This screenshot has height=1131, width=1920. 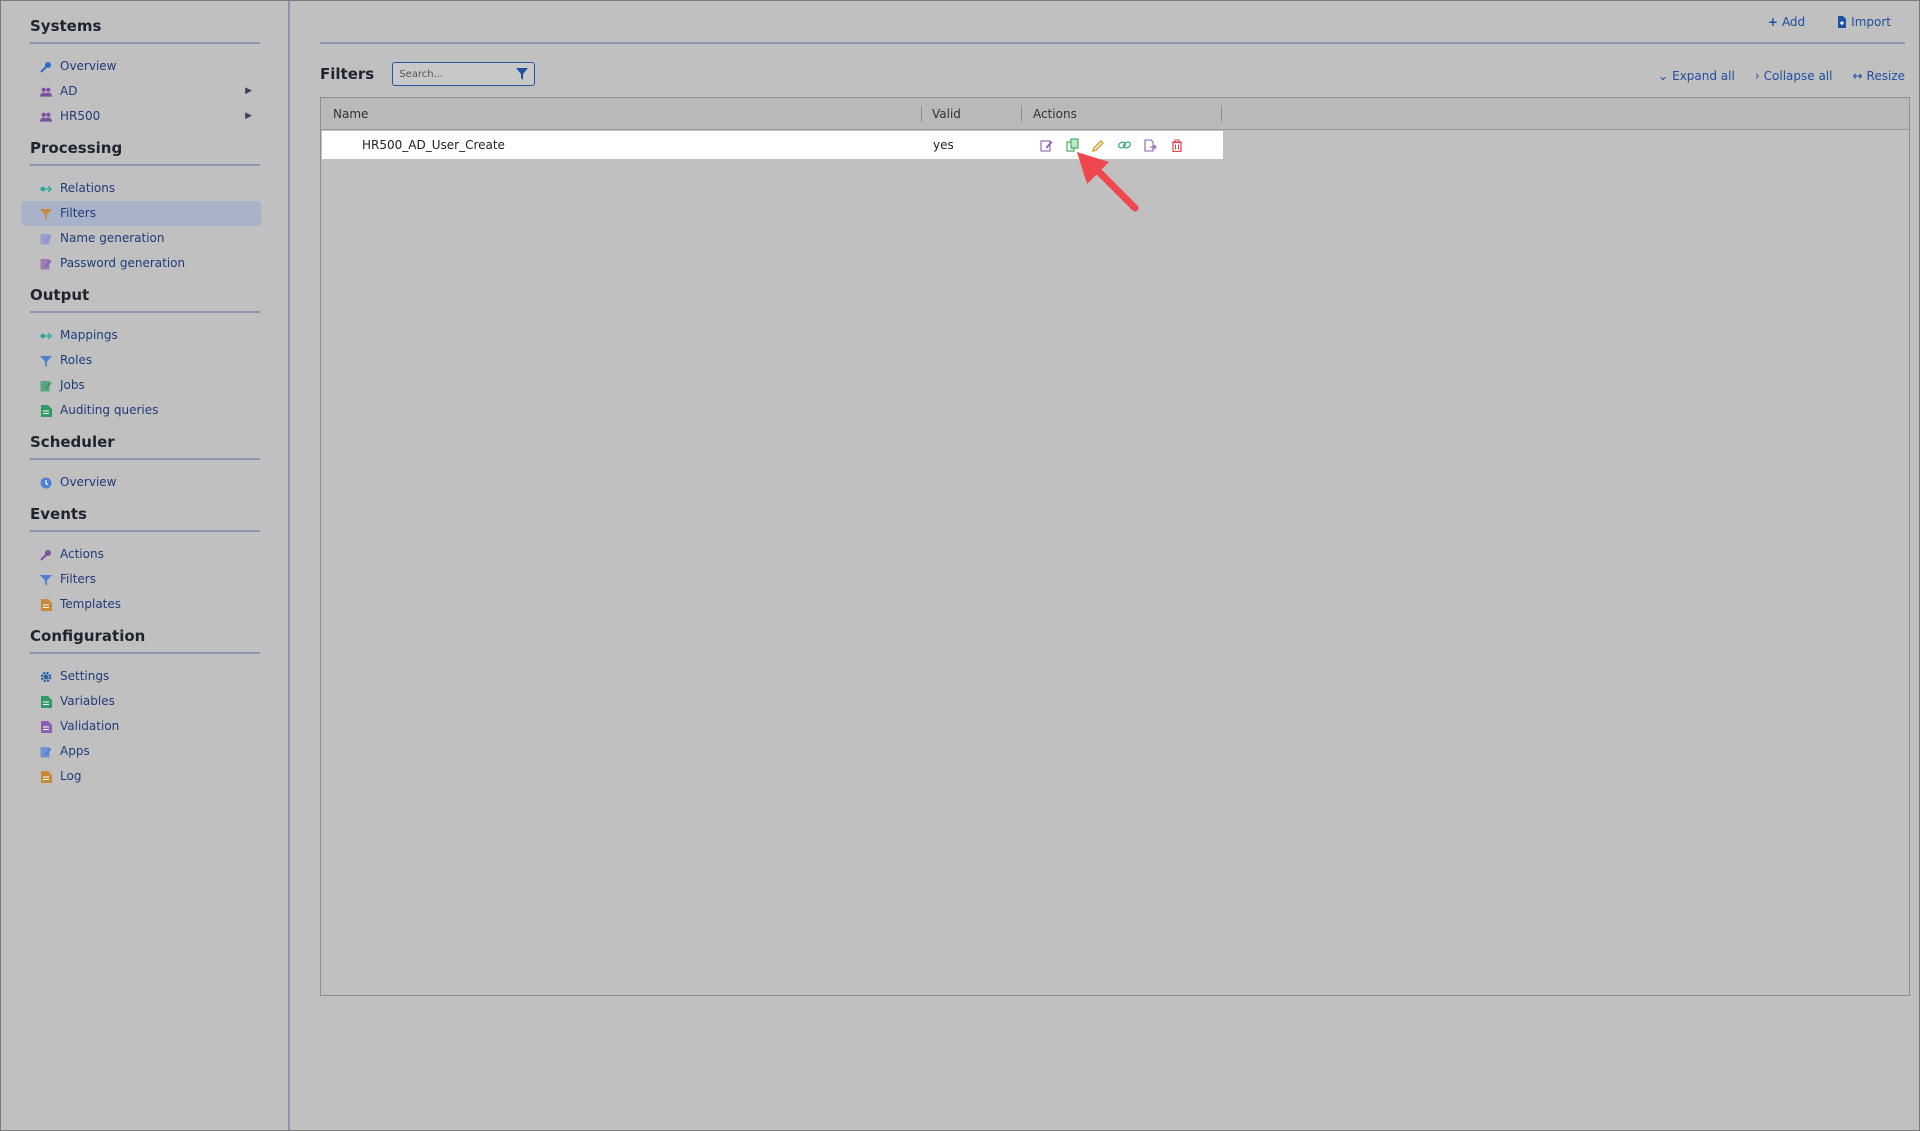 I want to click on sidebar-item-ad: AD ▶, so click(x=141, y=91).